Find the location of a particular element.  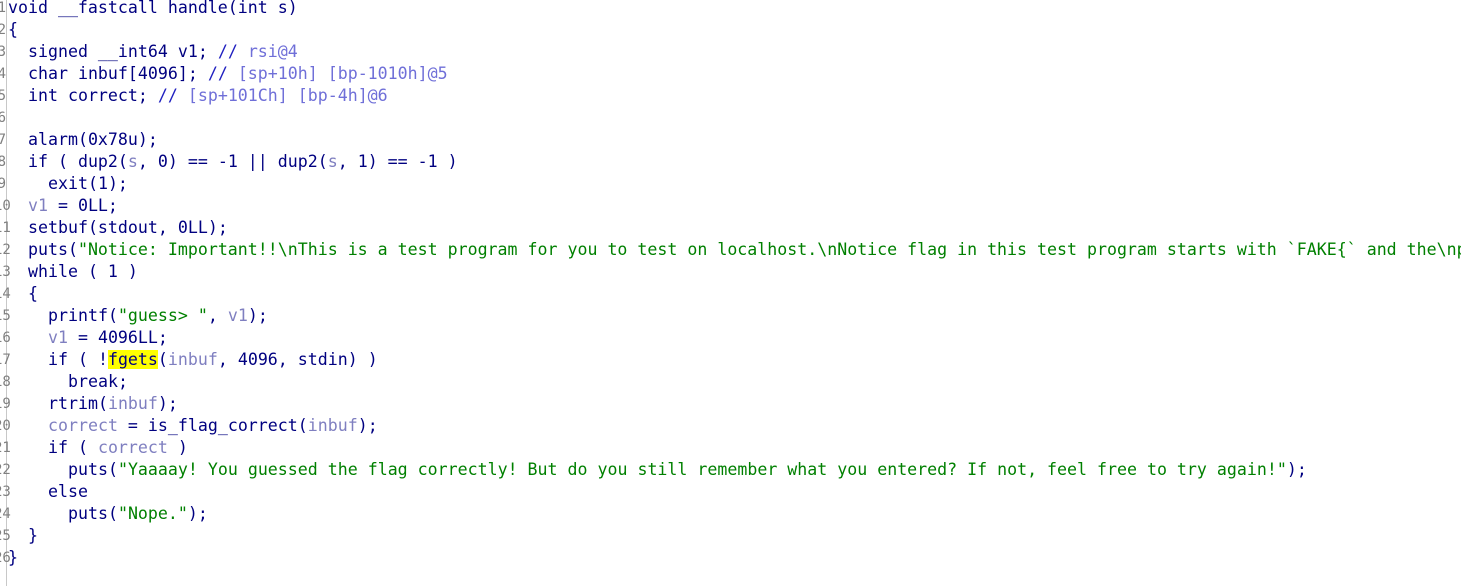

plain-token: , 1) == -1 ) is located at coordinates (398, 161).